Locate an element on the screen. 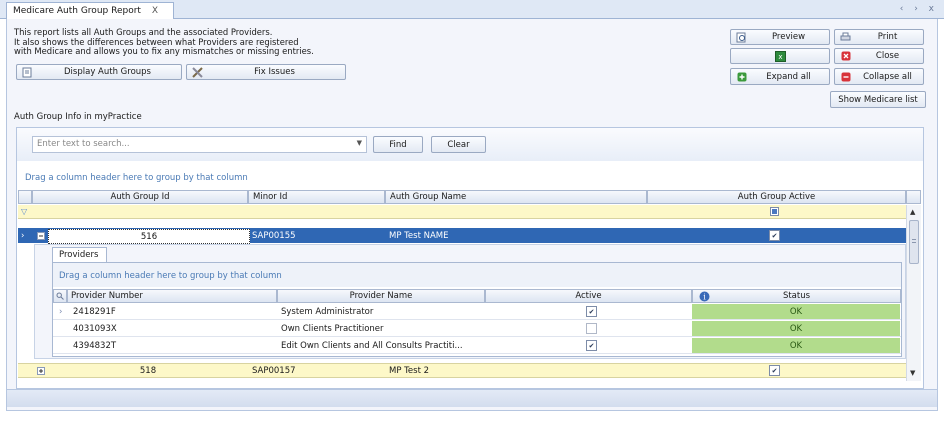 This screenshot has width=944, height=422. minor-id-cell: SAP00157 is located at coordinates (274, 370).